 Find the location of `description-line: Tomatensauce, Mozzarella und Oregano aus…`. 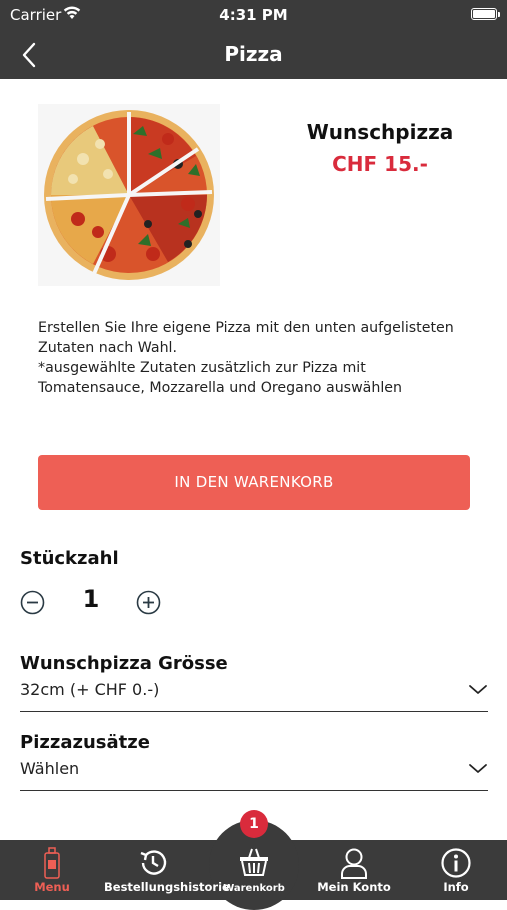

description-line: Tomatensauce, Mozzarella und Oregano aus… is located at coordinates (220, 388).